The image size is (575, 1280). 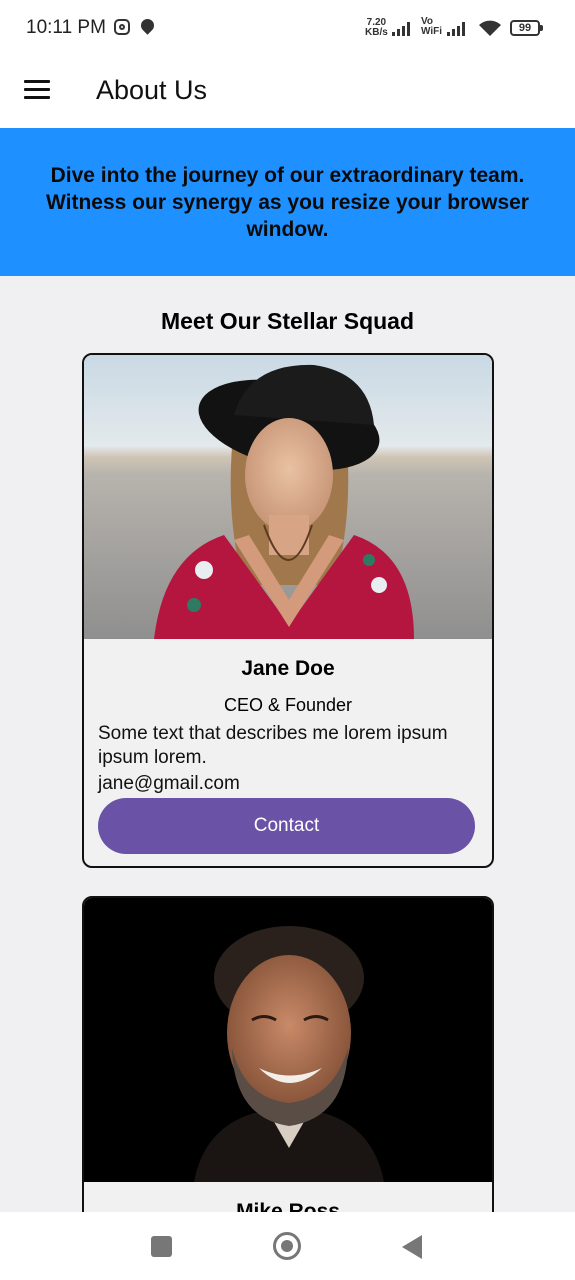 I want to click on vowifi-indicator: Vo WiFi, so click(x=431, y=27).